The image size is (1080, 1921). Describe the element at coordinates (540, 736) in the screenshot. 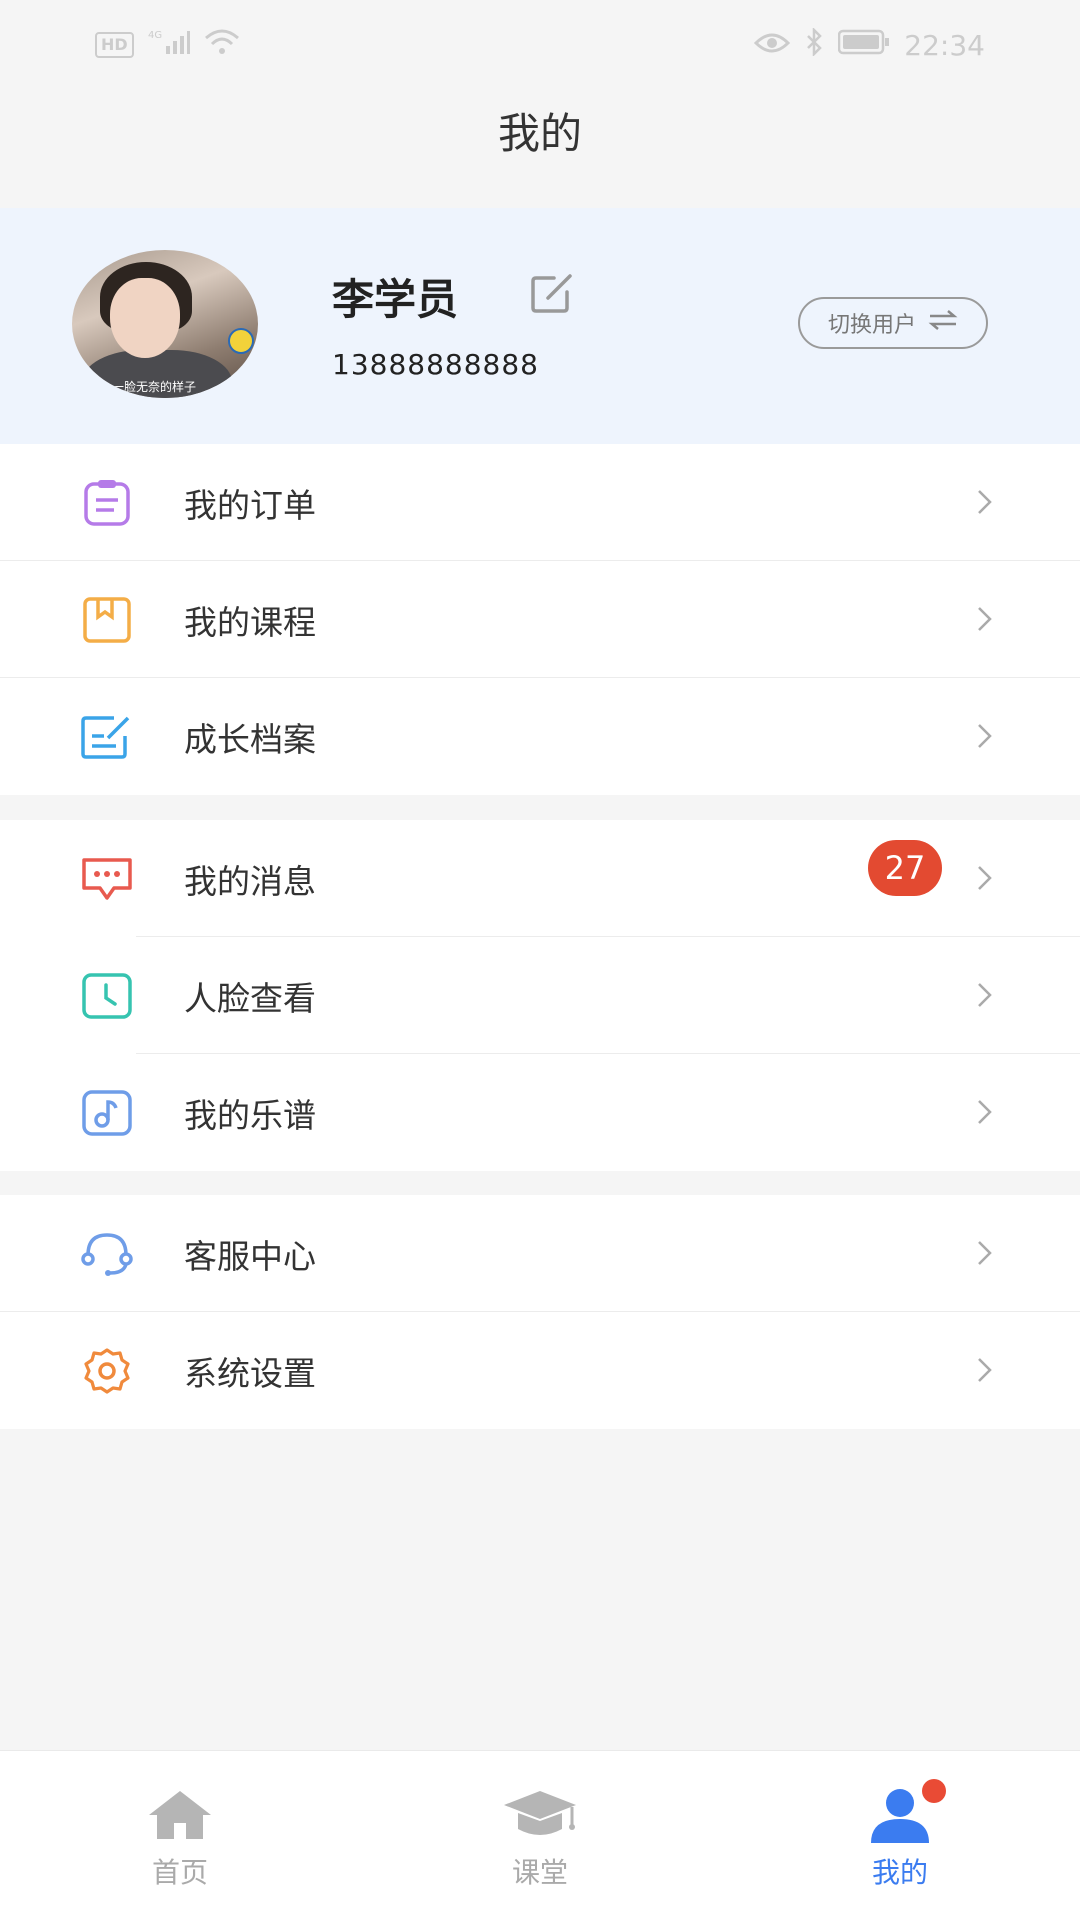

I see `menu-item-growth-archive: 成长档案` at that location.